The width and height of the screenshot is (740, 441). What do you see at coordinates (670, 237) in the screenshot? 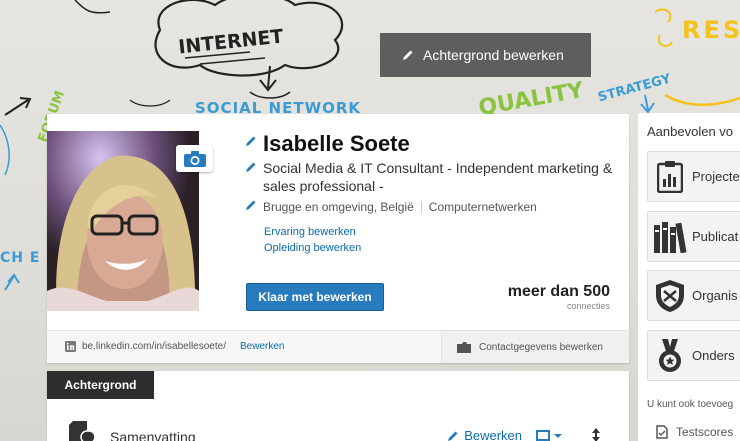
I see `books-icon` at bounding box center [670, 237].